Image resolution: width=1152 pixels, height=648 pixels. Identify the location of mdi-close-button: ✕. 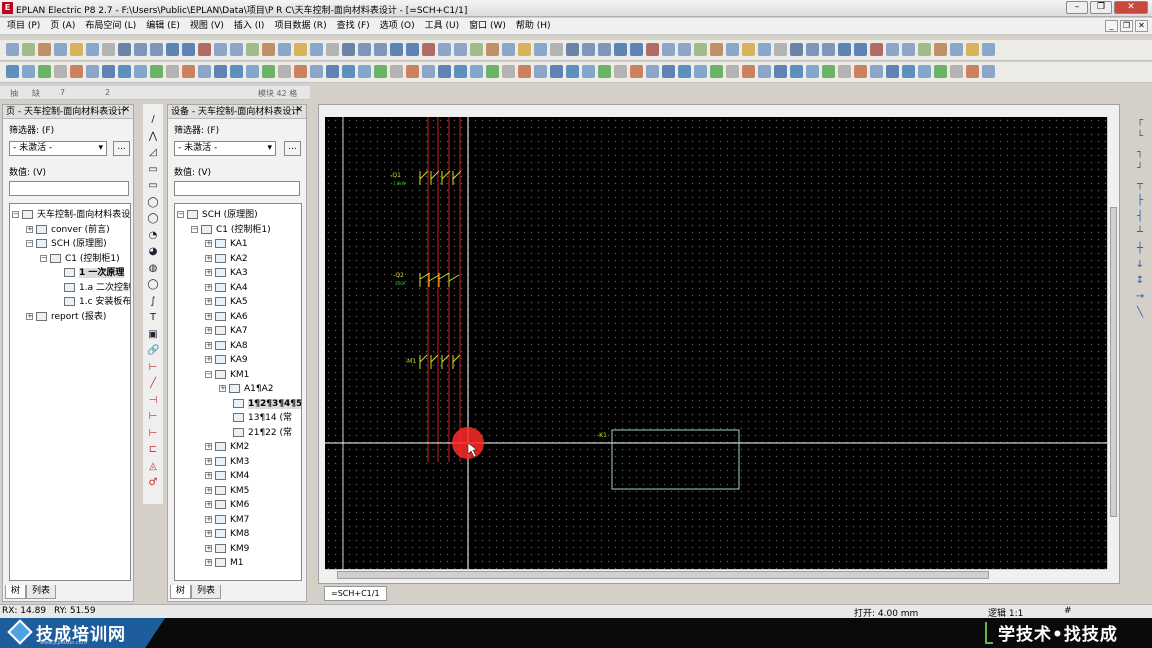
(1141, 26).